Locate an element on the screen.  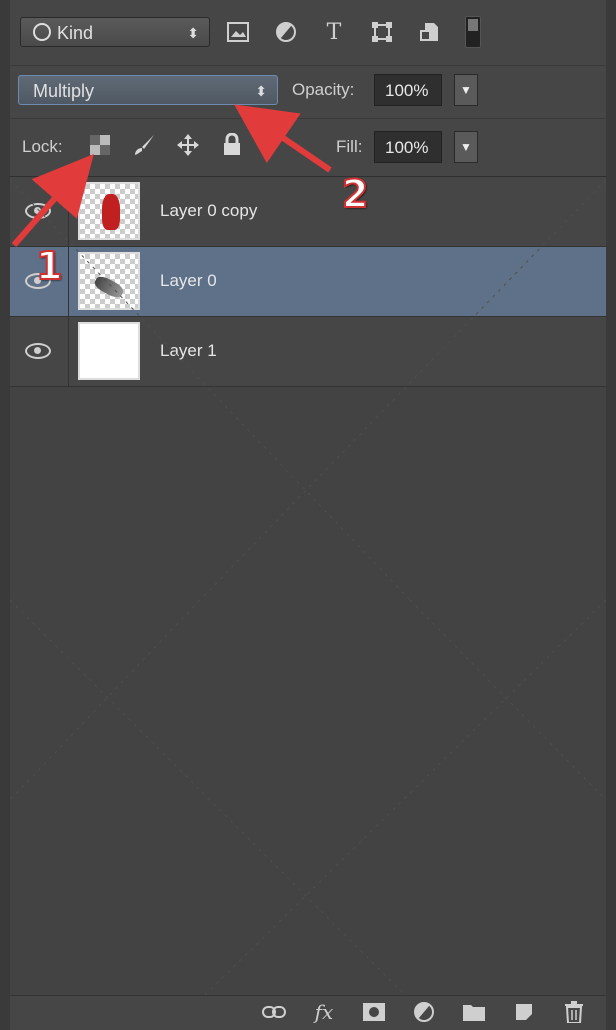
layers-bottom-toolbar: fx is located at coordinates (308, 1012).